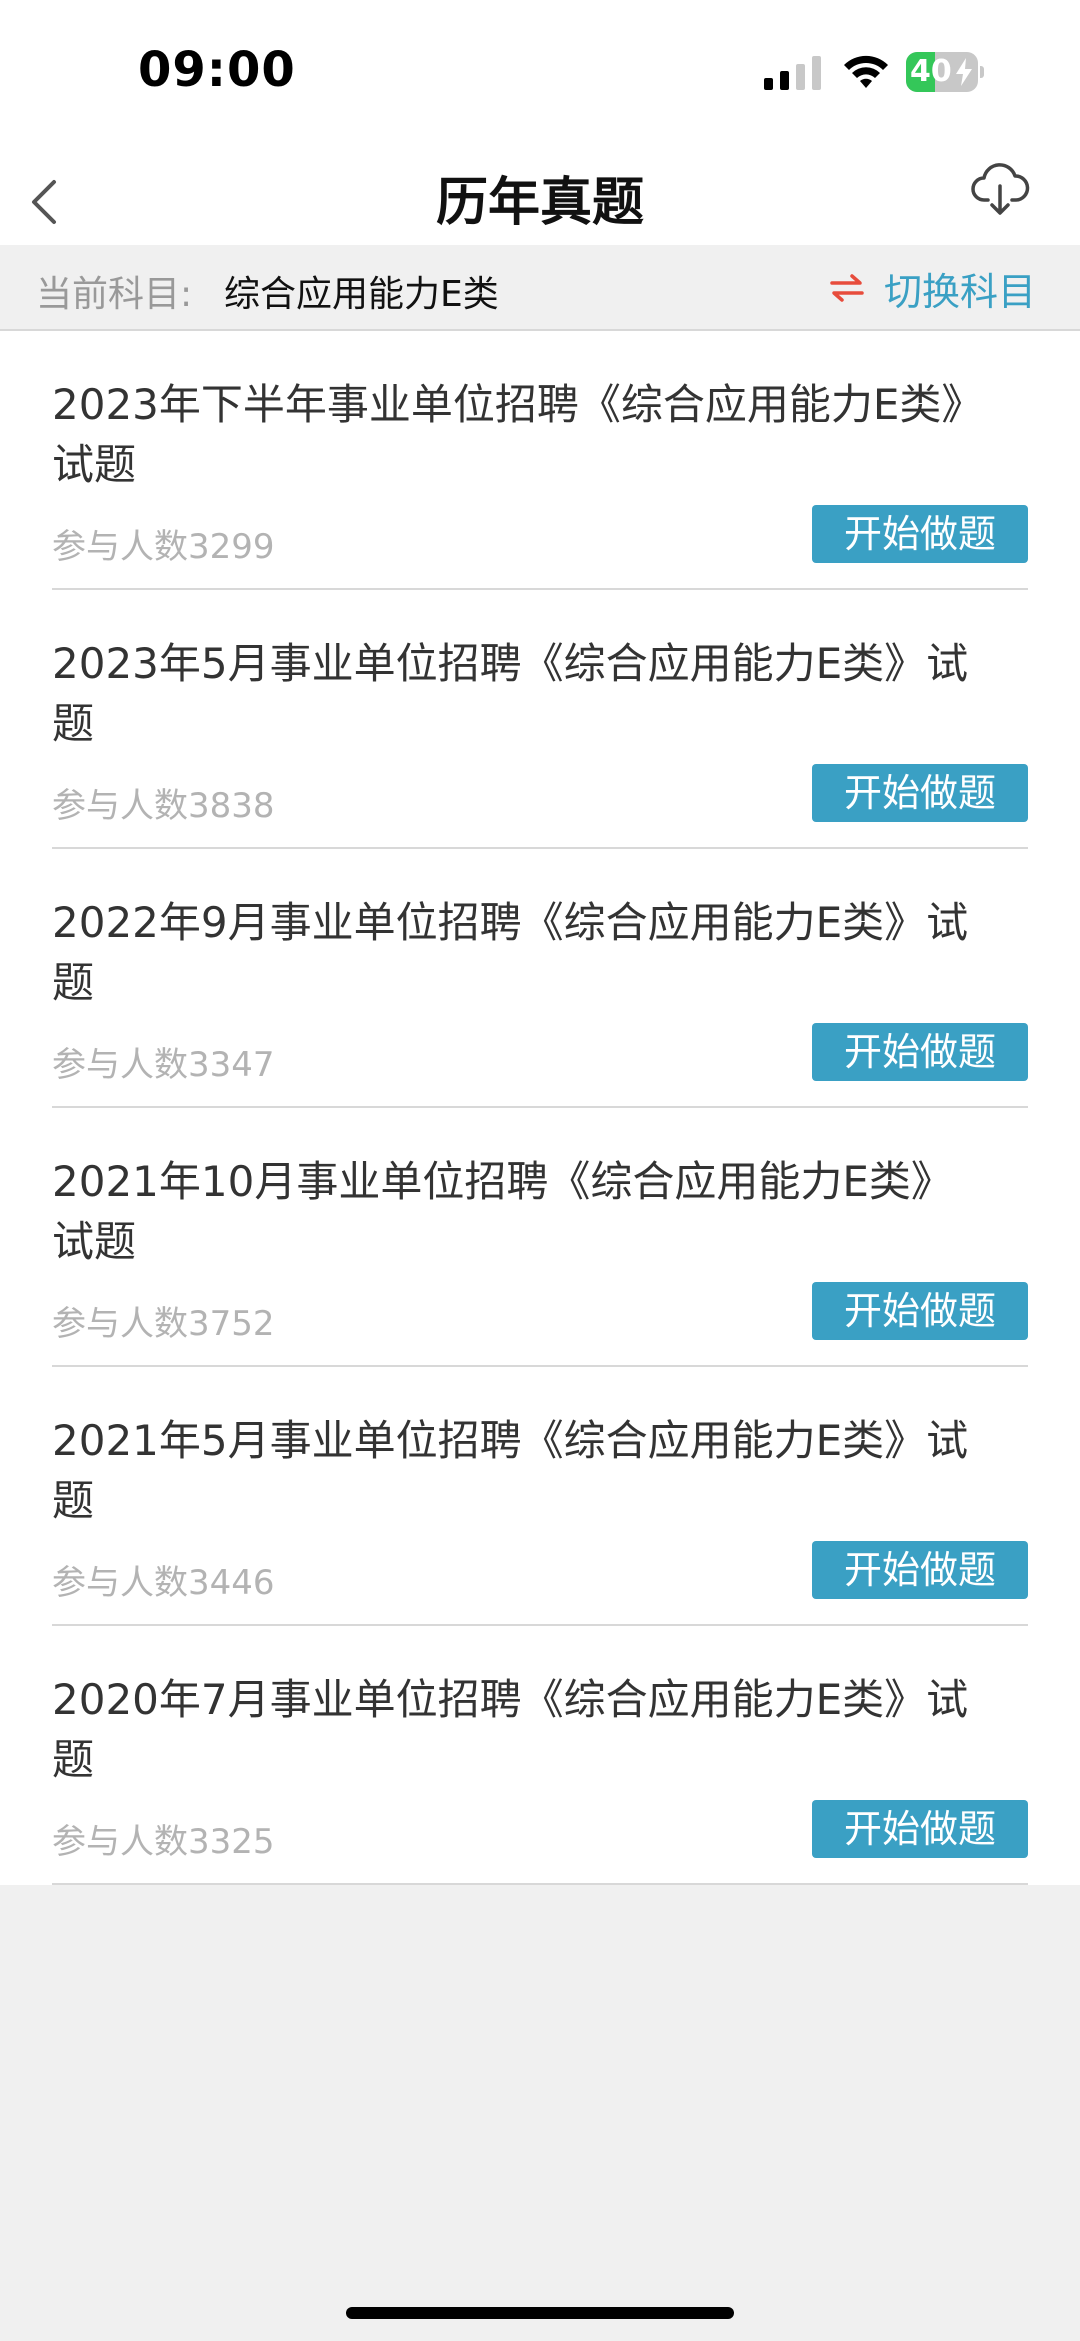 The image size is (1080, 2341). Describe the element at coordinates (540, 2313) in the screenshot. I see `home-indicator` at that location.